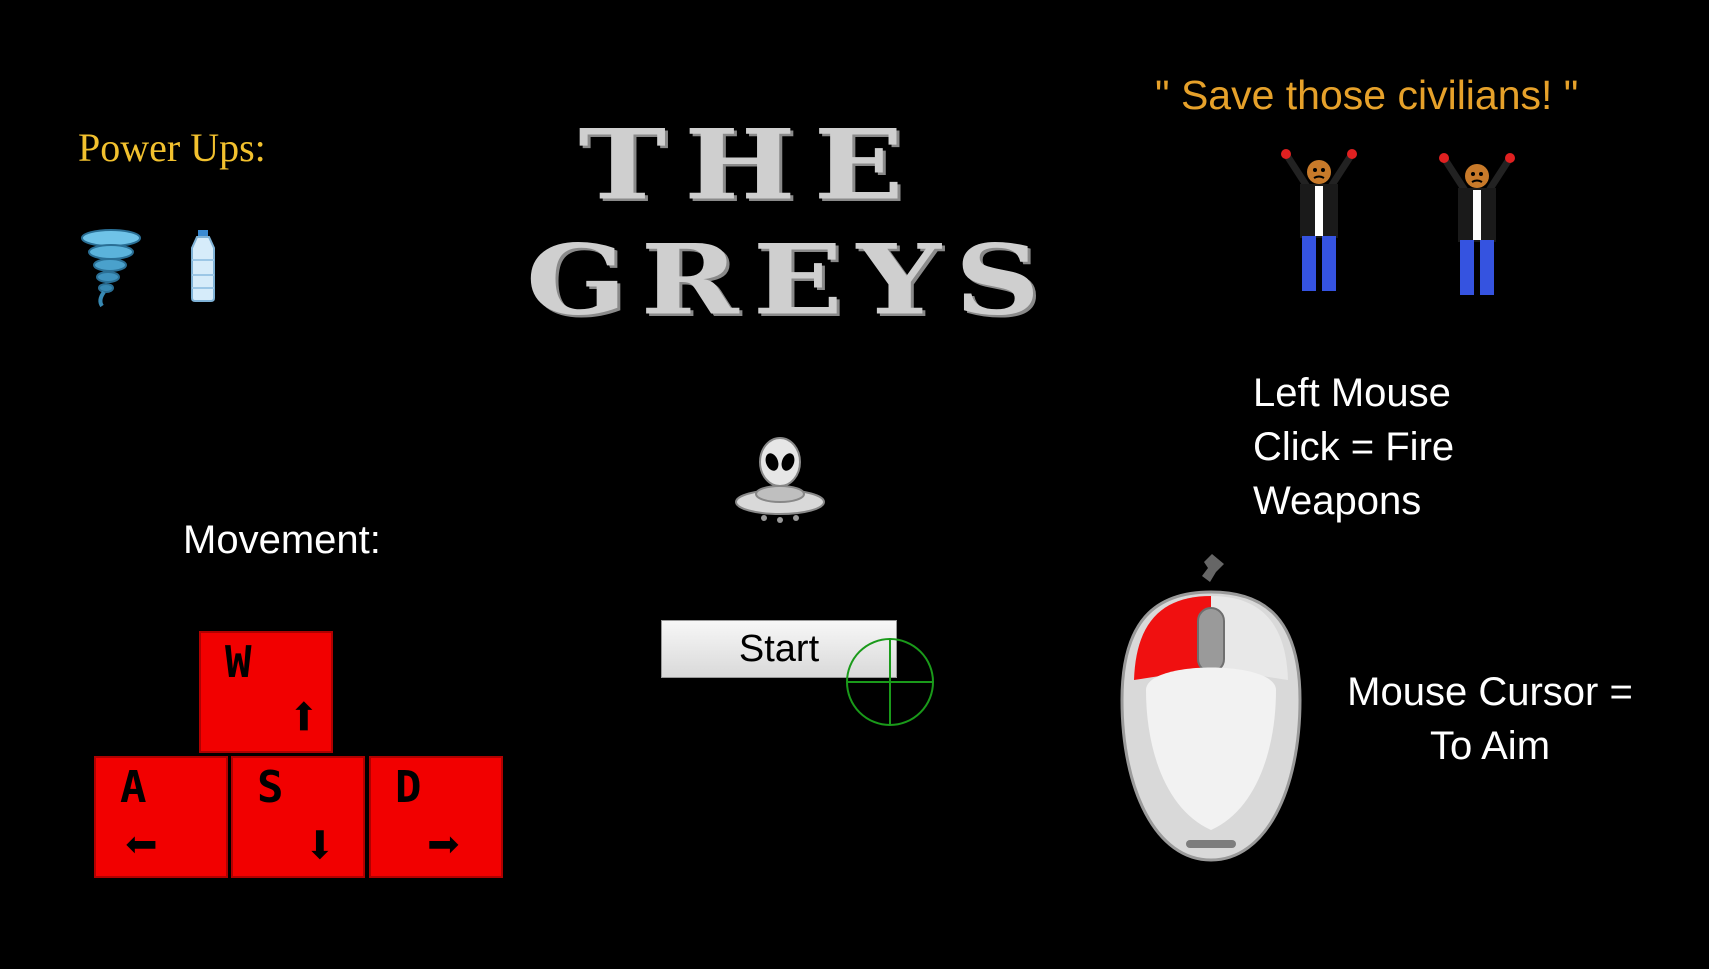 The width and height of the screenshot is (1709, 969). I want to click on arrow-right-icon: ➡, so click(444, 845).